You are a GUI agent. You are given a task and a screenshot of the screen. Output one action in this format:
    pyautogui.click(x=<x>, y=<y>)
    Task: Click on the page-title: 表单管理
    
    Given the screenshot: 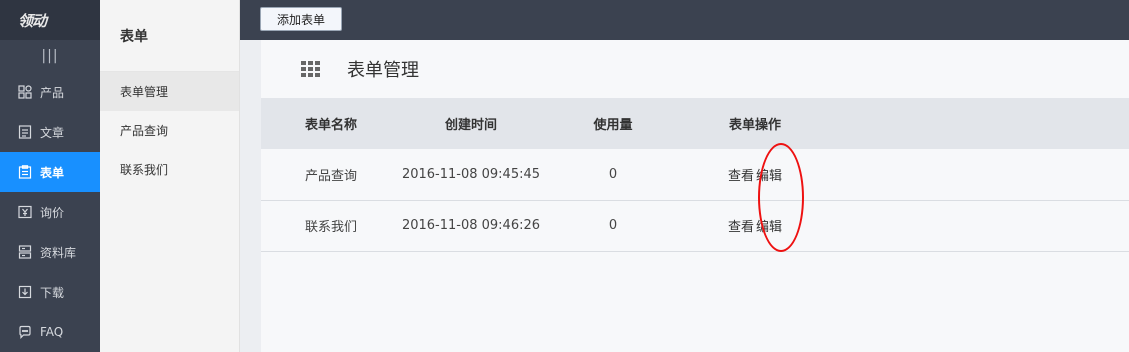 What is the action you would take?
    pyautogui.click(x=383, y=70)
    